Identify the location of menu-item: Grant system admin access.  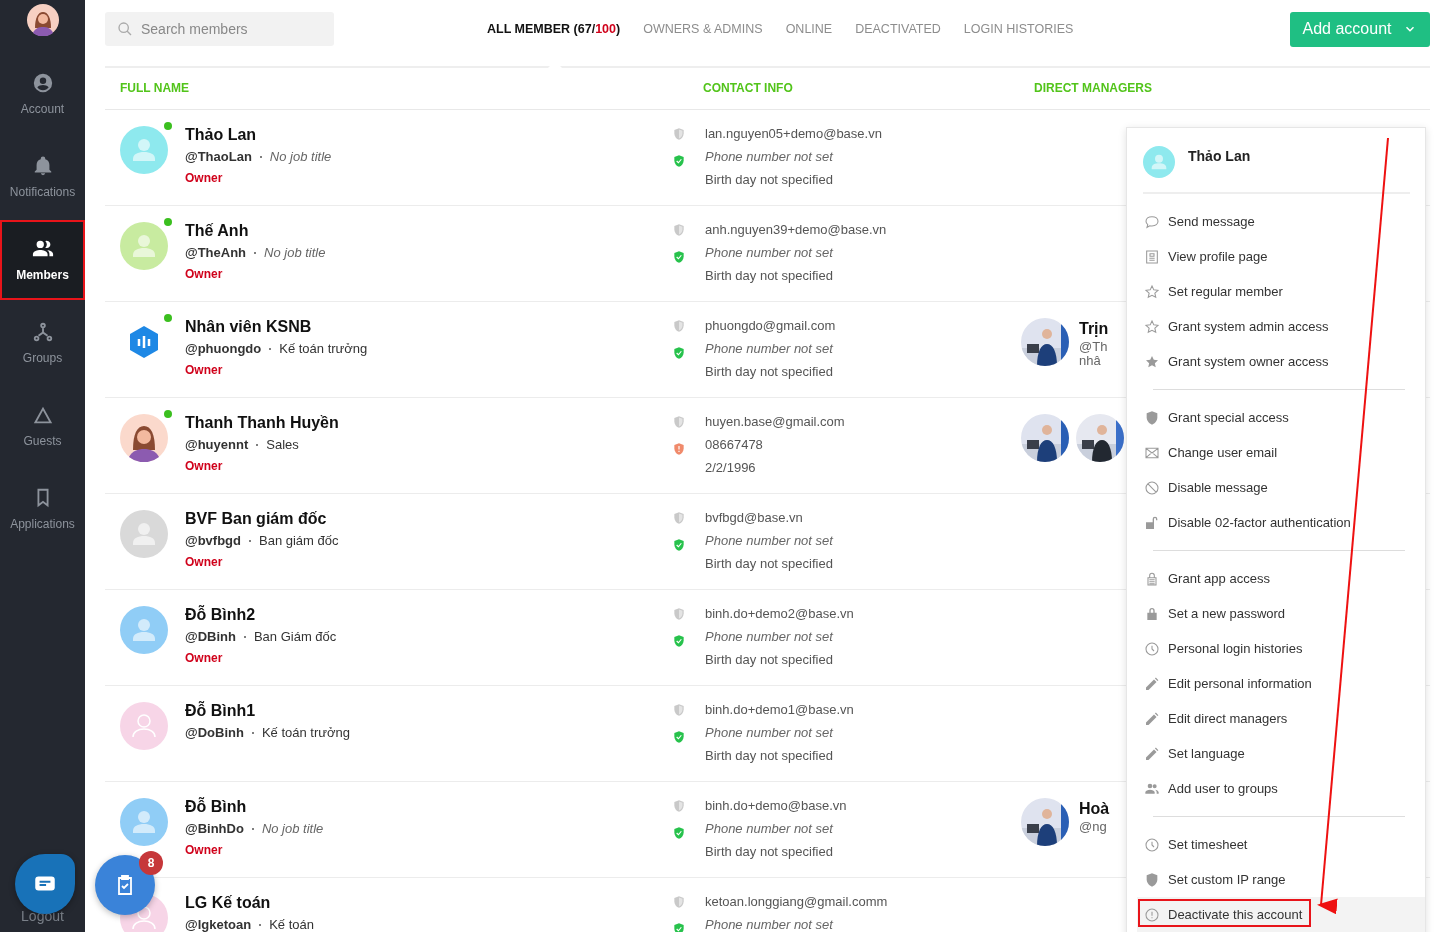
(1274, 326).